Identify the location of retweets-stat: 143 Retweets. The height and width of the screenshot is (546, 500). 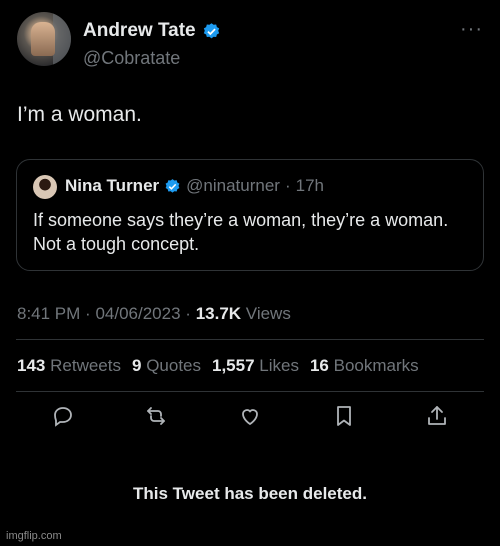
(69, 366).